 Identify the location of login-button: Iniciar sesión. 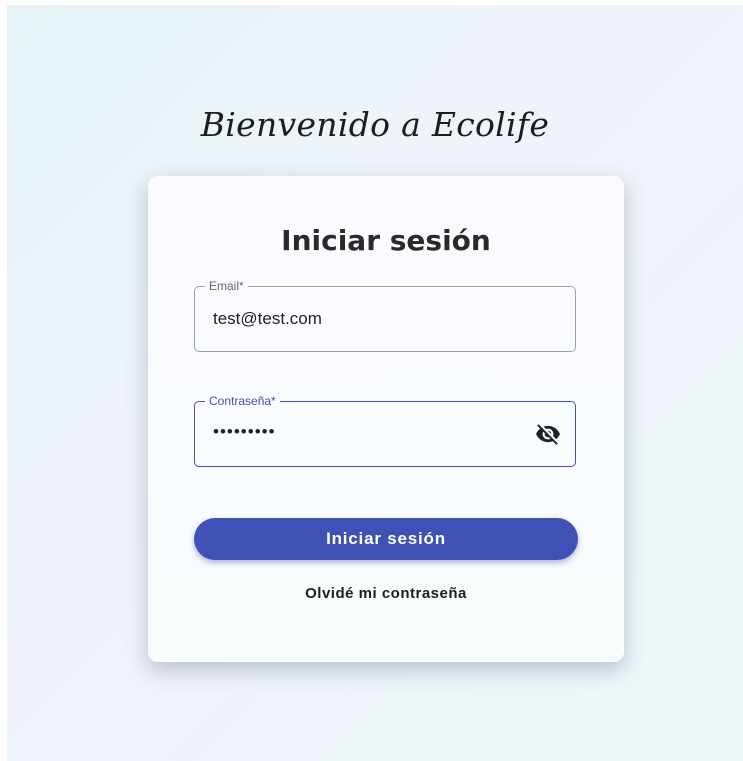
(386, 539).